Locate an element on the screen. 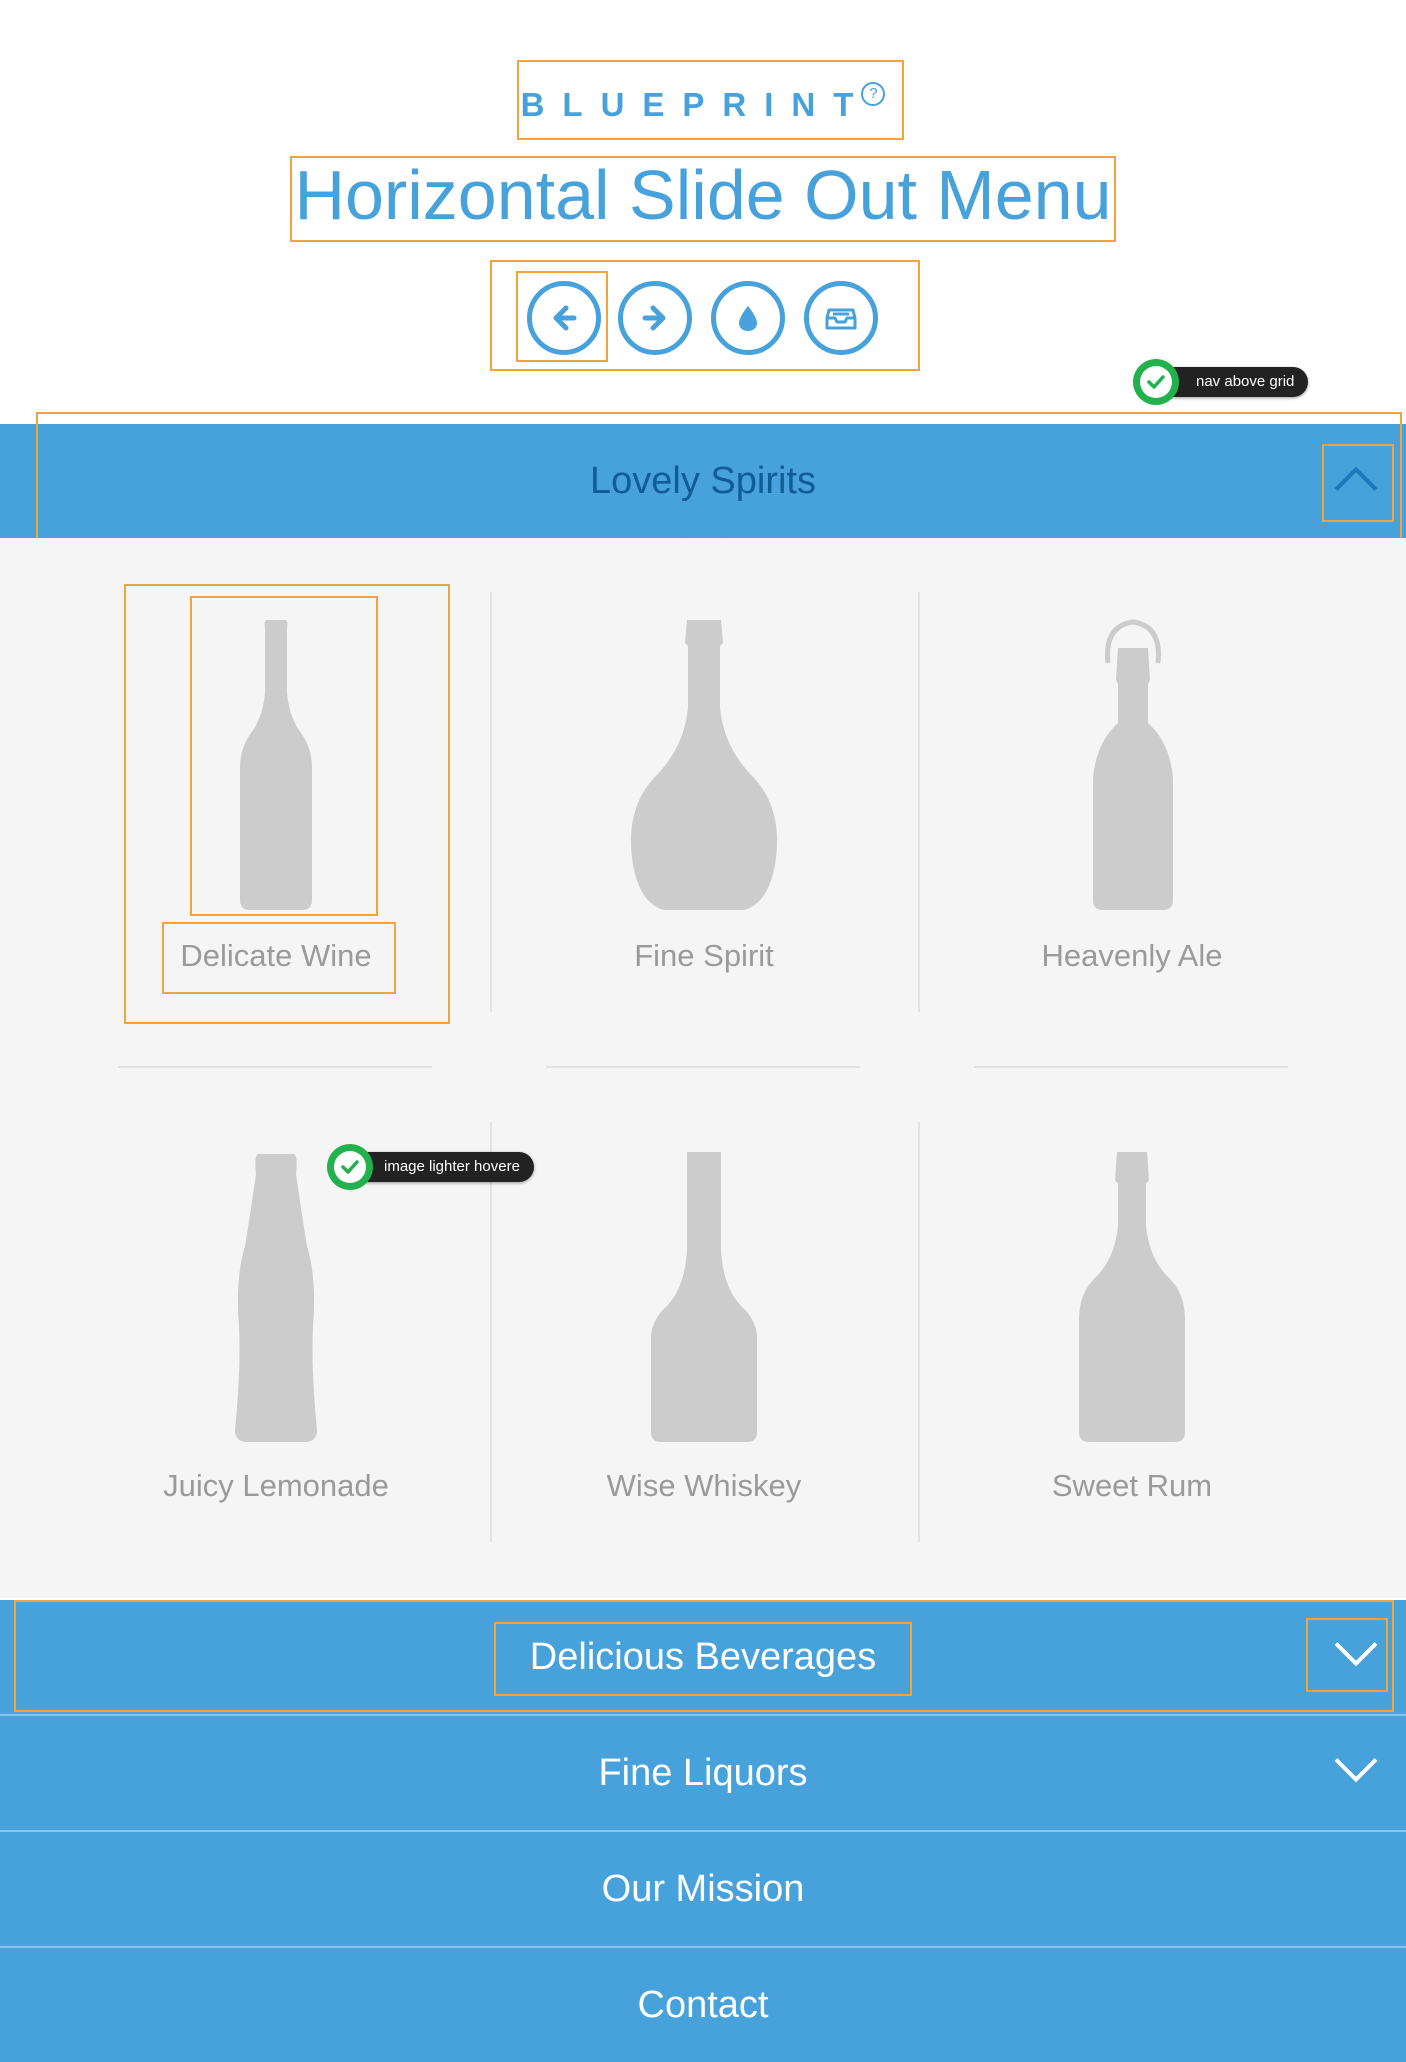 The width and height of the screenshot is (1406, 2062). section-contact: Contact is located at coordinates (703, 2005).